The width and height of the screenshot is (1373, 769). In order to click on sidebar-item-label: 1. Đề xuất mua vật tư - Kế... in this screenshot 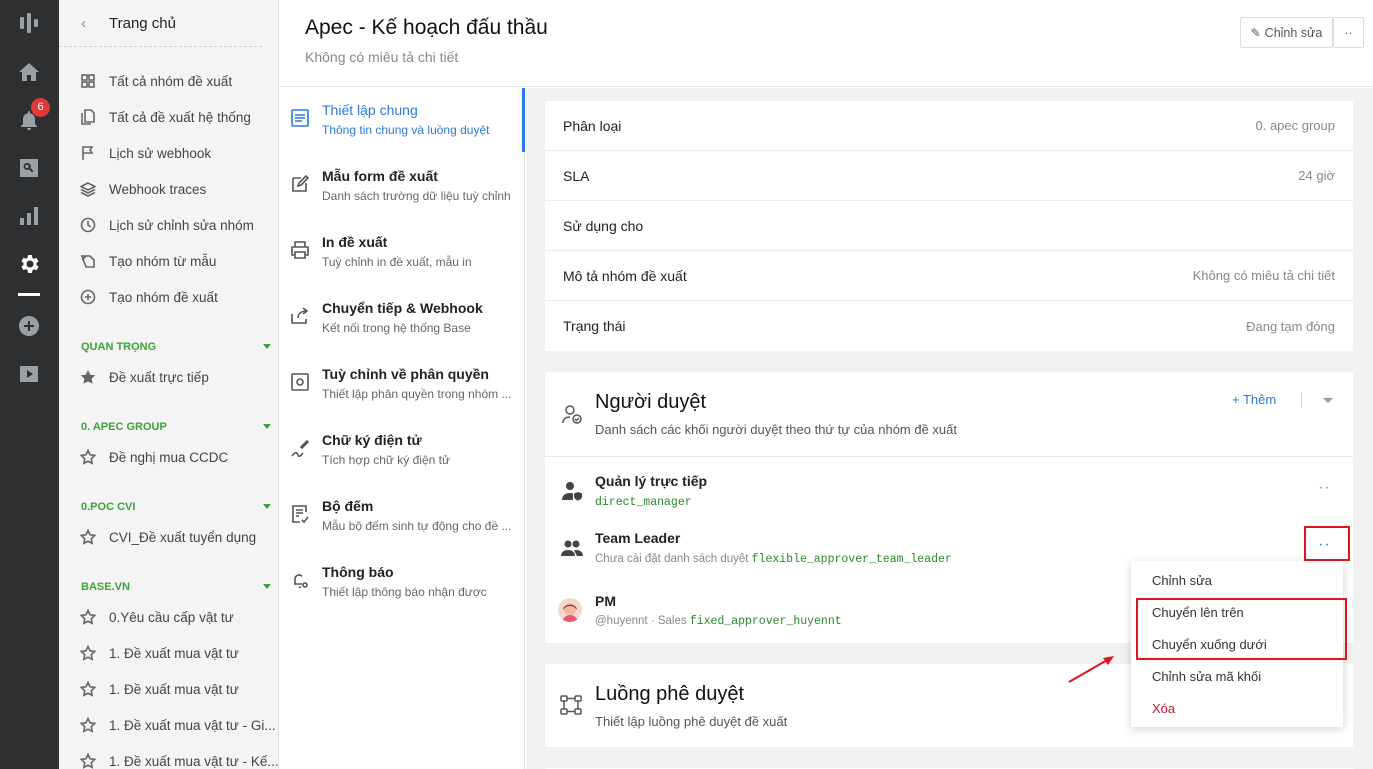, I will do `click(194, 761)`.